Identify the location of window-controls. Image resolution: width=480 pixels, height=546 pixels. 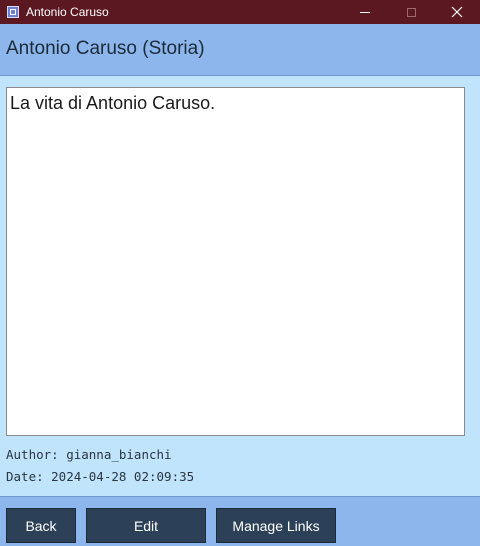
(411, 12).